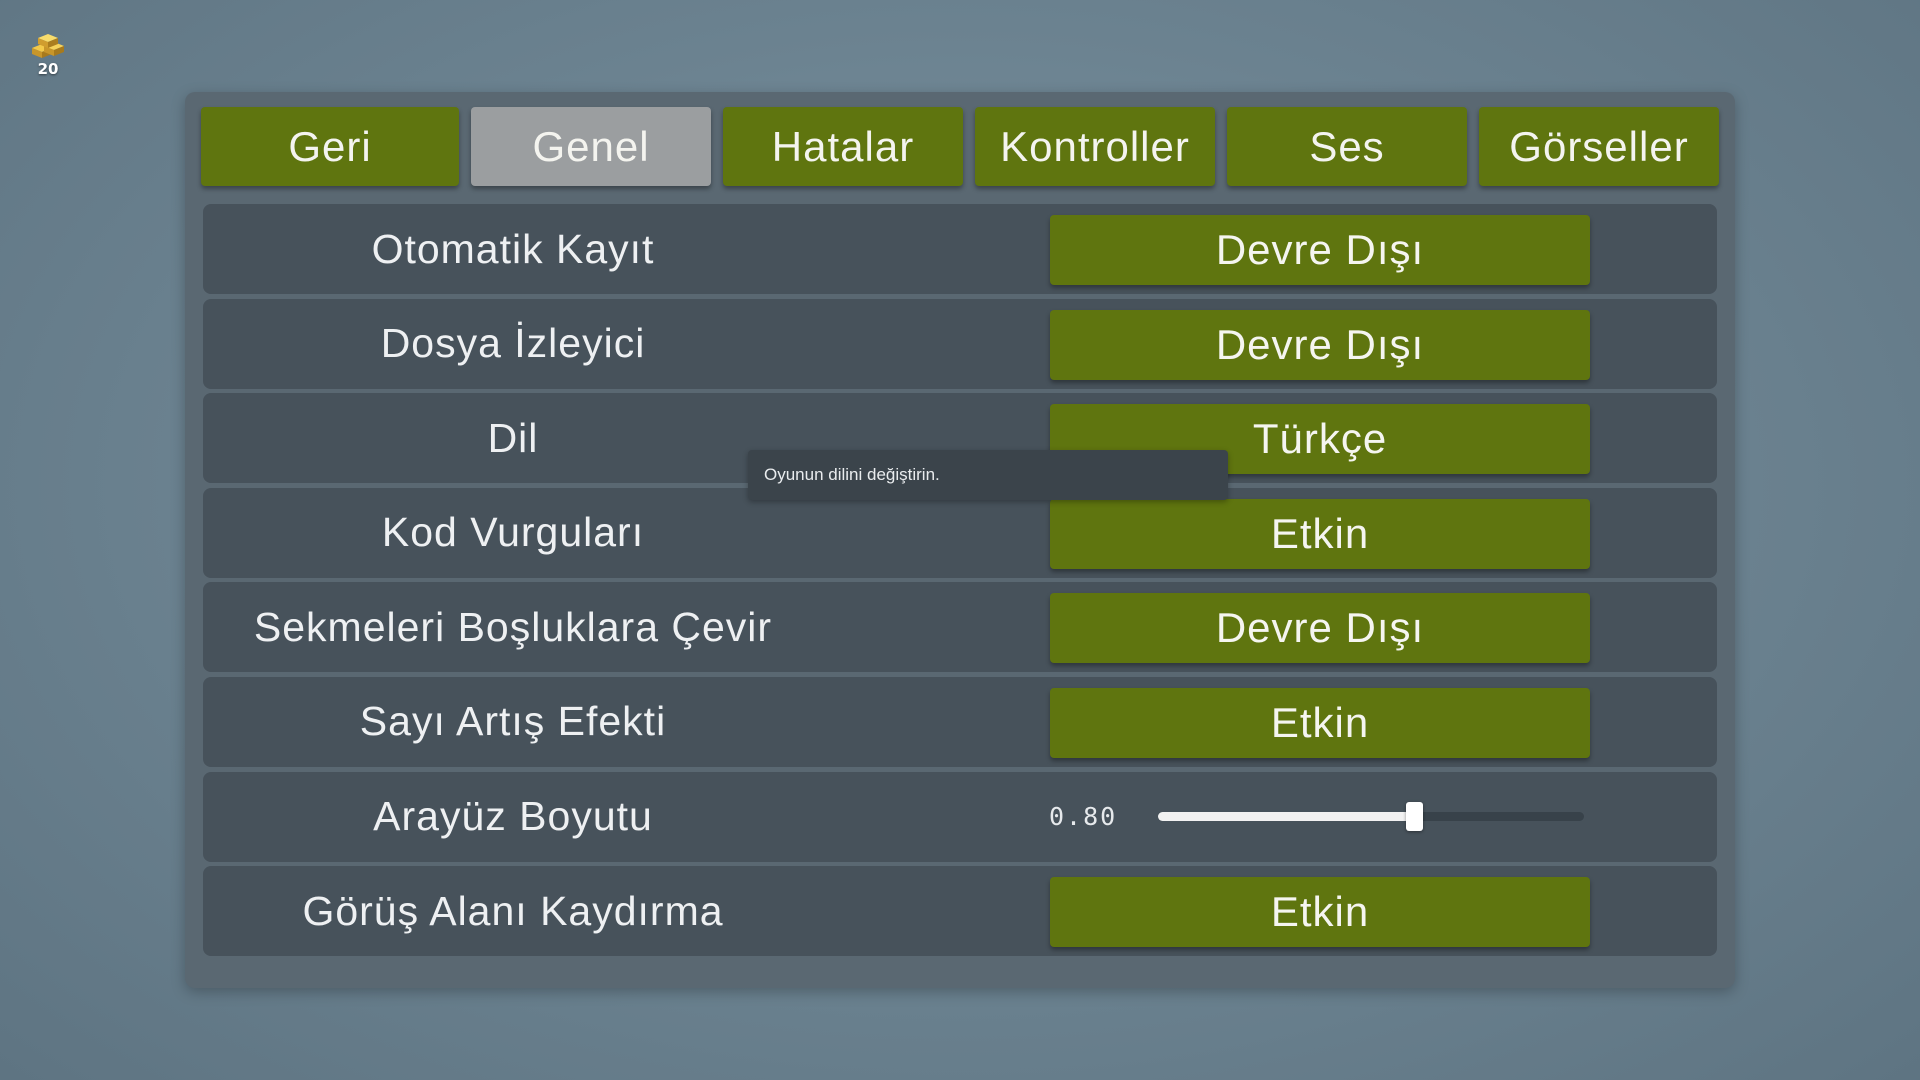  Describe the element at coordinates (513, 721) in the screenshot. I see `setting-label: Sayı Artış Efekti` at that location.